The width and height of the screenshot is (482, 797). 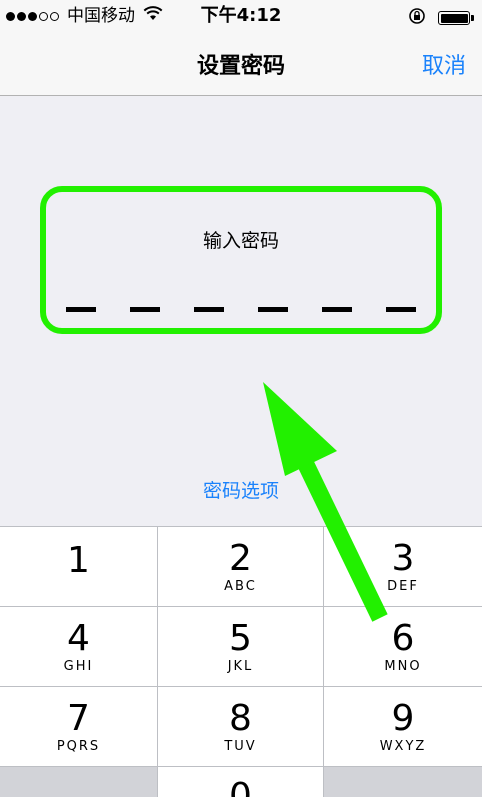 I want to click on key-digit: 4, so click(x=78, y=638).